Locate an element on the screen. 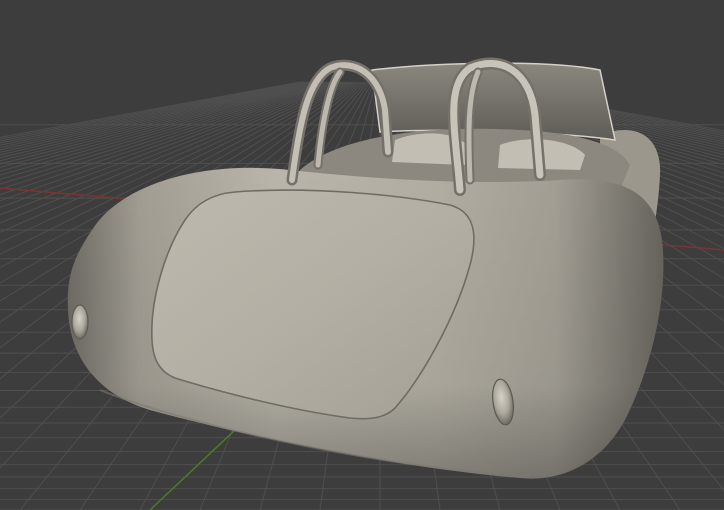 The width and height of the screenshot is (724, 510). left-tail-lamp is located at coordinates (80, 322).